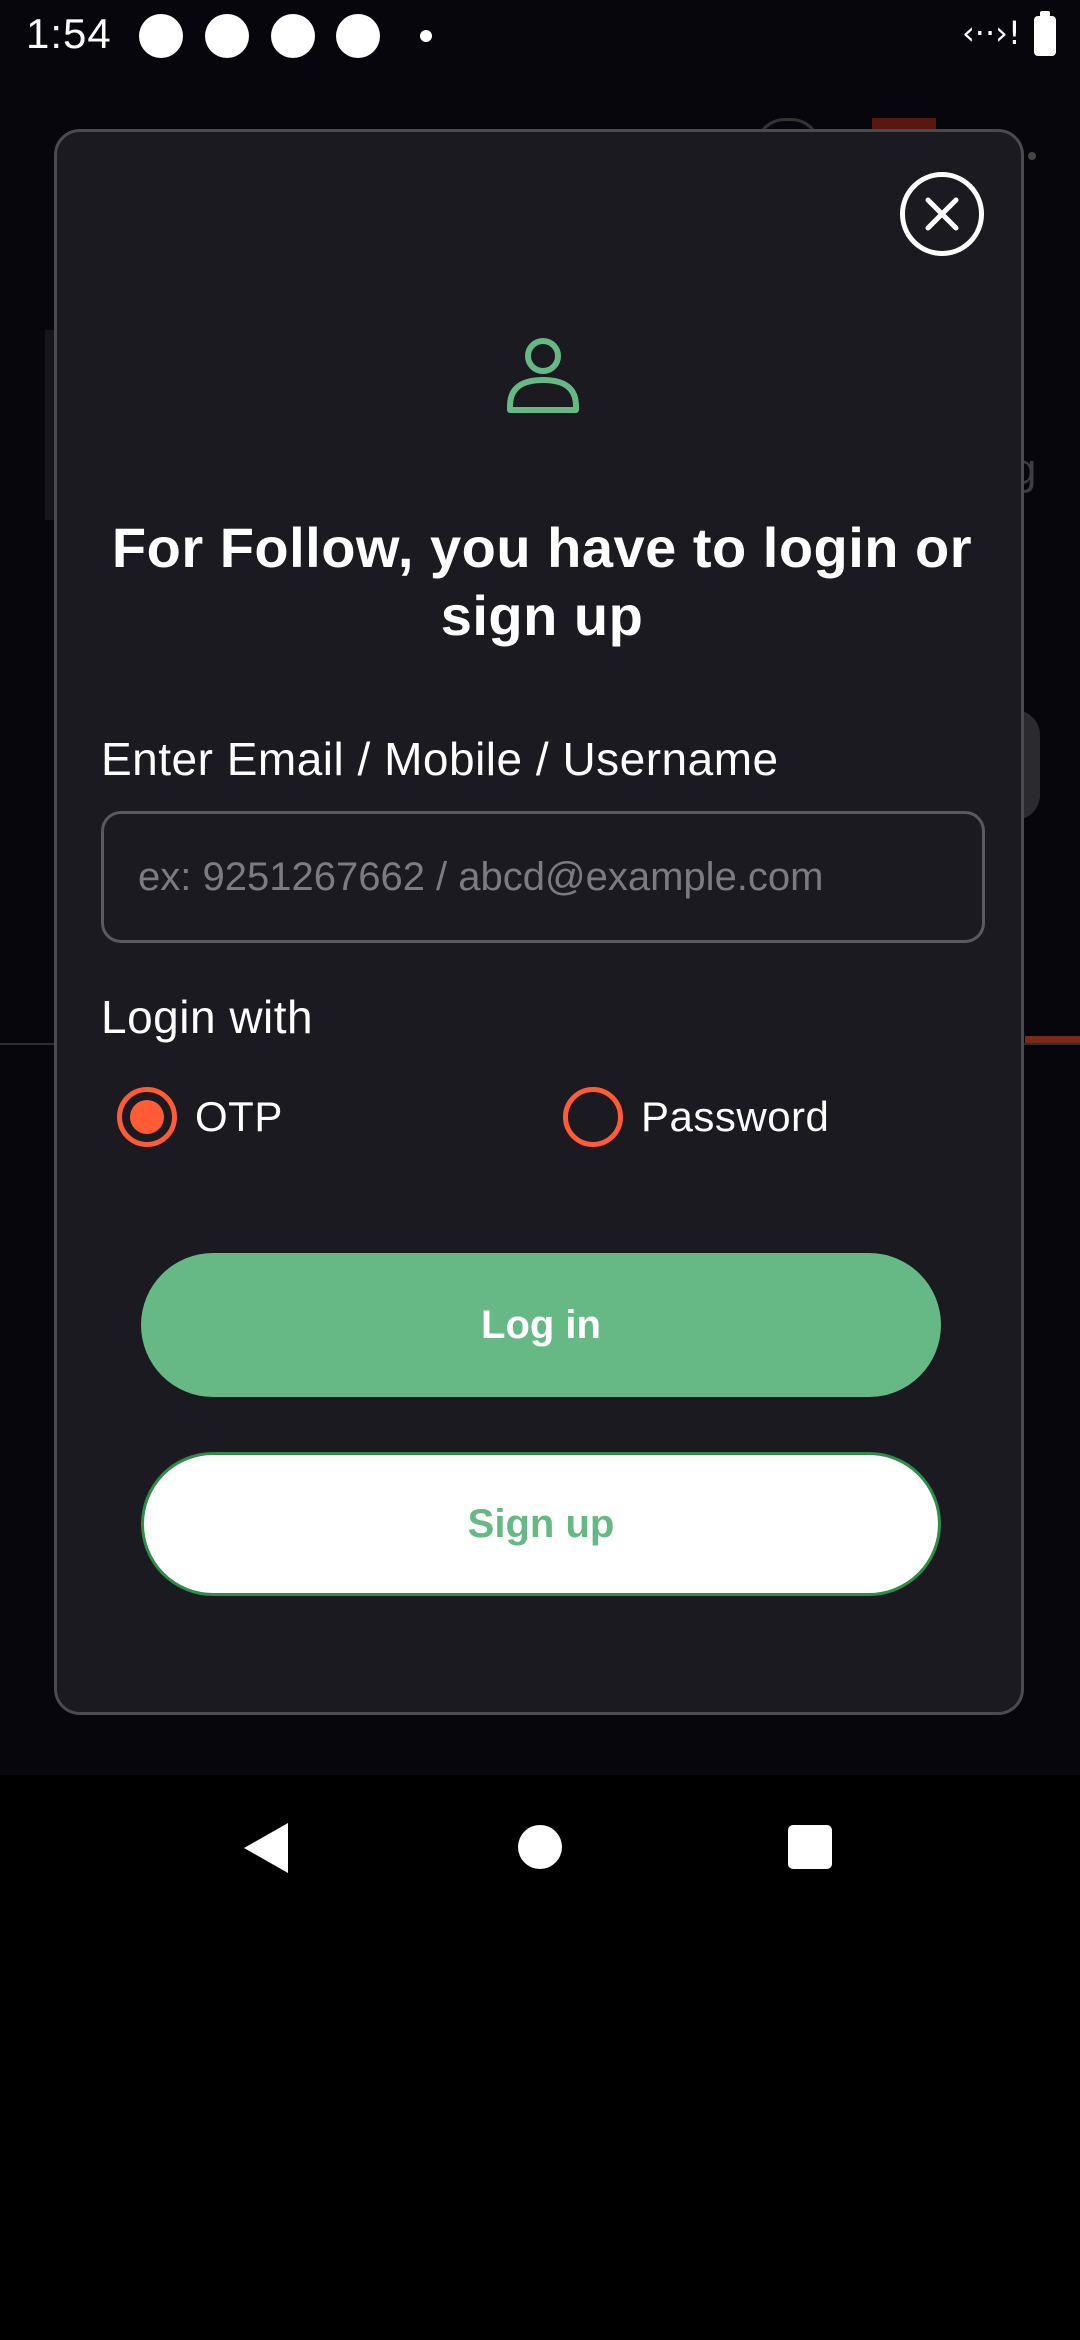 The image size is (1080, 2340). What do you see at coordinates (207, 1017) in the screenshot?
I see `login-with-label: Login with` at bounding box center [207, 1017].